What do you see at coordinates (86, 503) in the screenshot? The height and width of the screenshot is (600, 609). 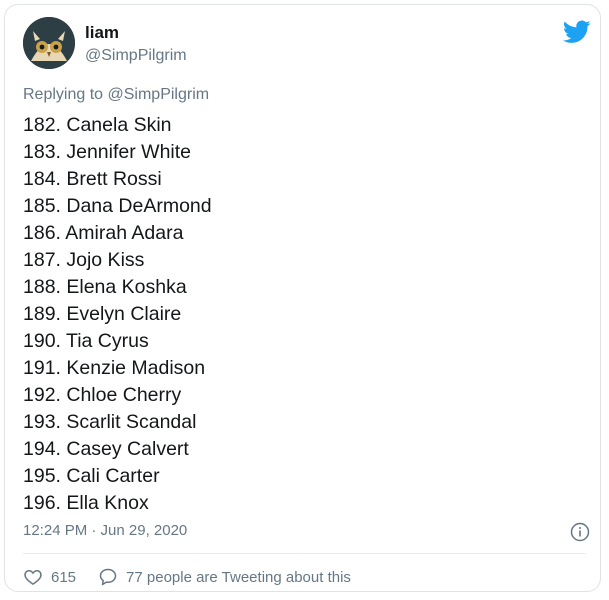 I see `list-item: 196. Ella Knox` at bounding box center [86, 503].